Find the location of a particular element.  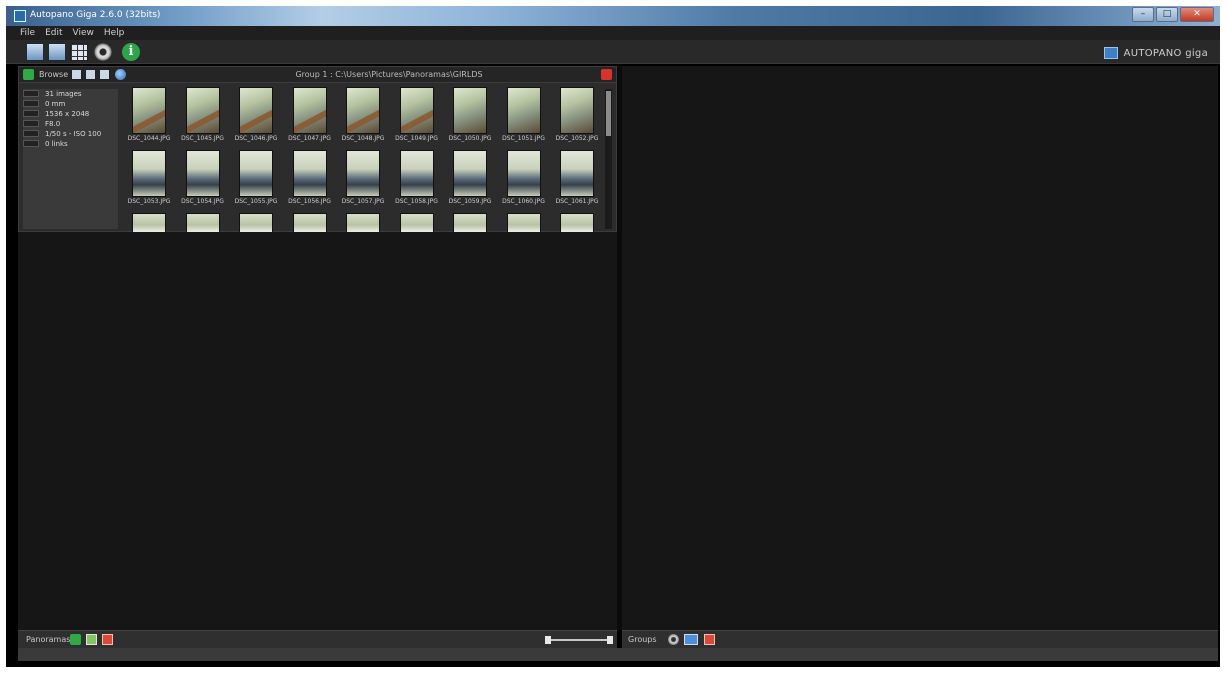

thumbnail-item: DSC_1044.JPG is located at coordinates (149, 114).